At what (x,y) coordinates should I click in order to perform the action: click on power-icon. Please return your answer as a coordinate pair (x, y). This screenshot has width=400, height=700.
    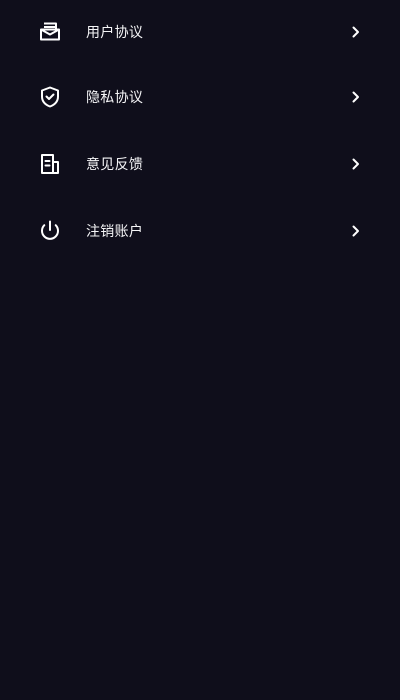
    Looking at the image, I should click on (50, 231).